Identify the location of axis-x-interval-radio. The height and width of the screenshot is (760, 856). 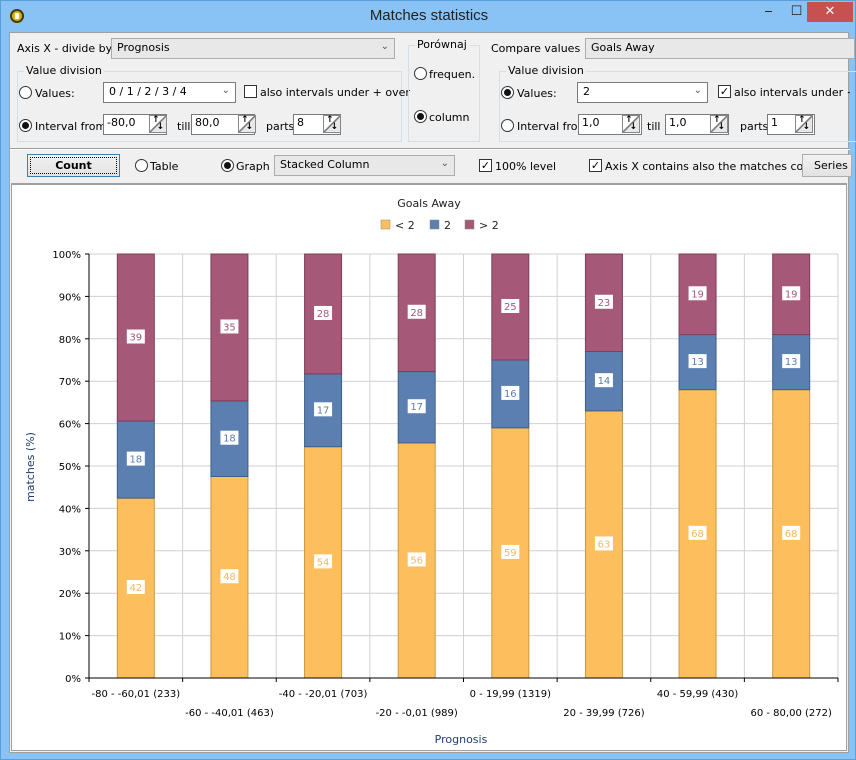
(25, 125).